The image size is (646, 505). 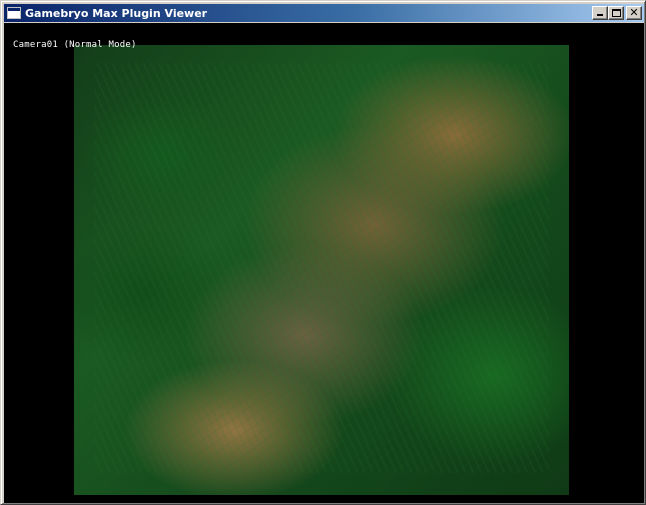 I want to click on maximize-icon, so click(x=616, y=13).